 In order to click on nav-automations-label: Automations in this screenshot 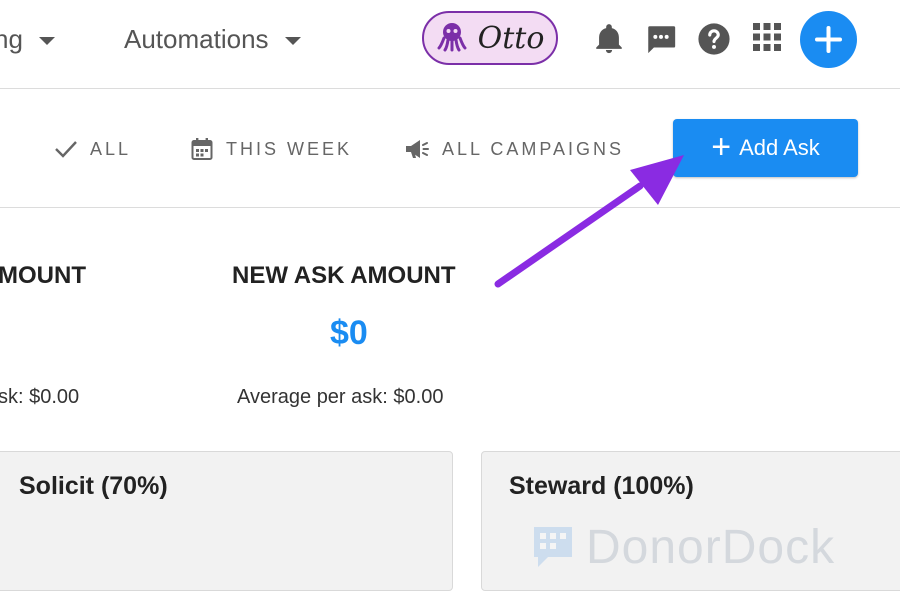, I will do `click(196, 38)`.